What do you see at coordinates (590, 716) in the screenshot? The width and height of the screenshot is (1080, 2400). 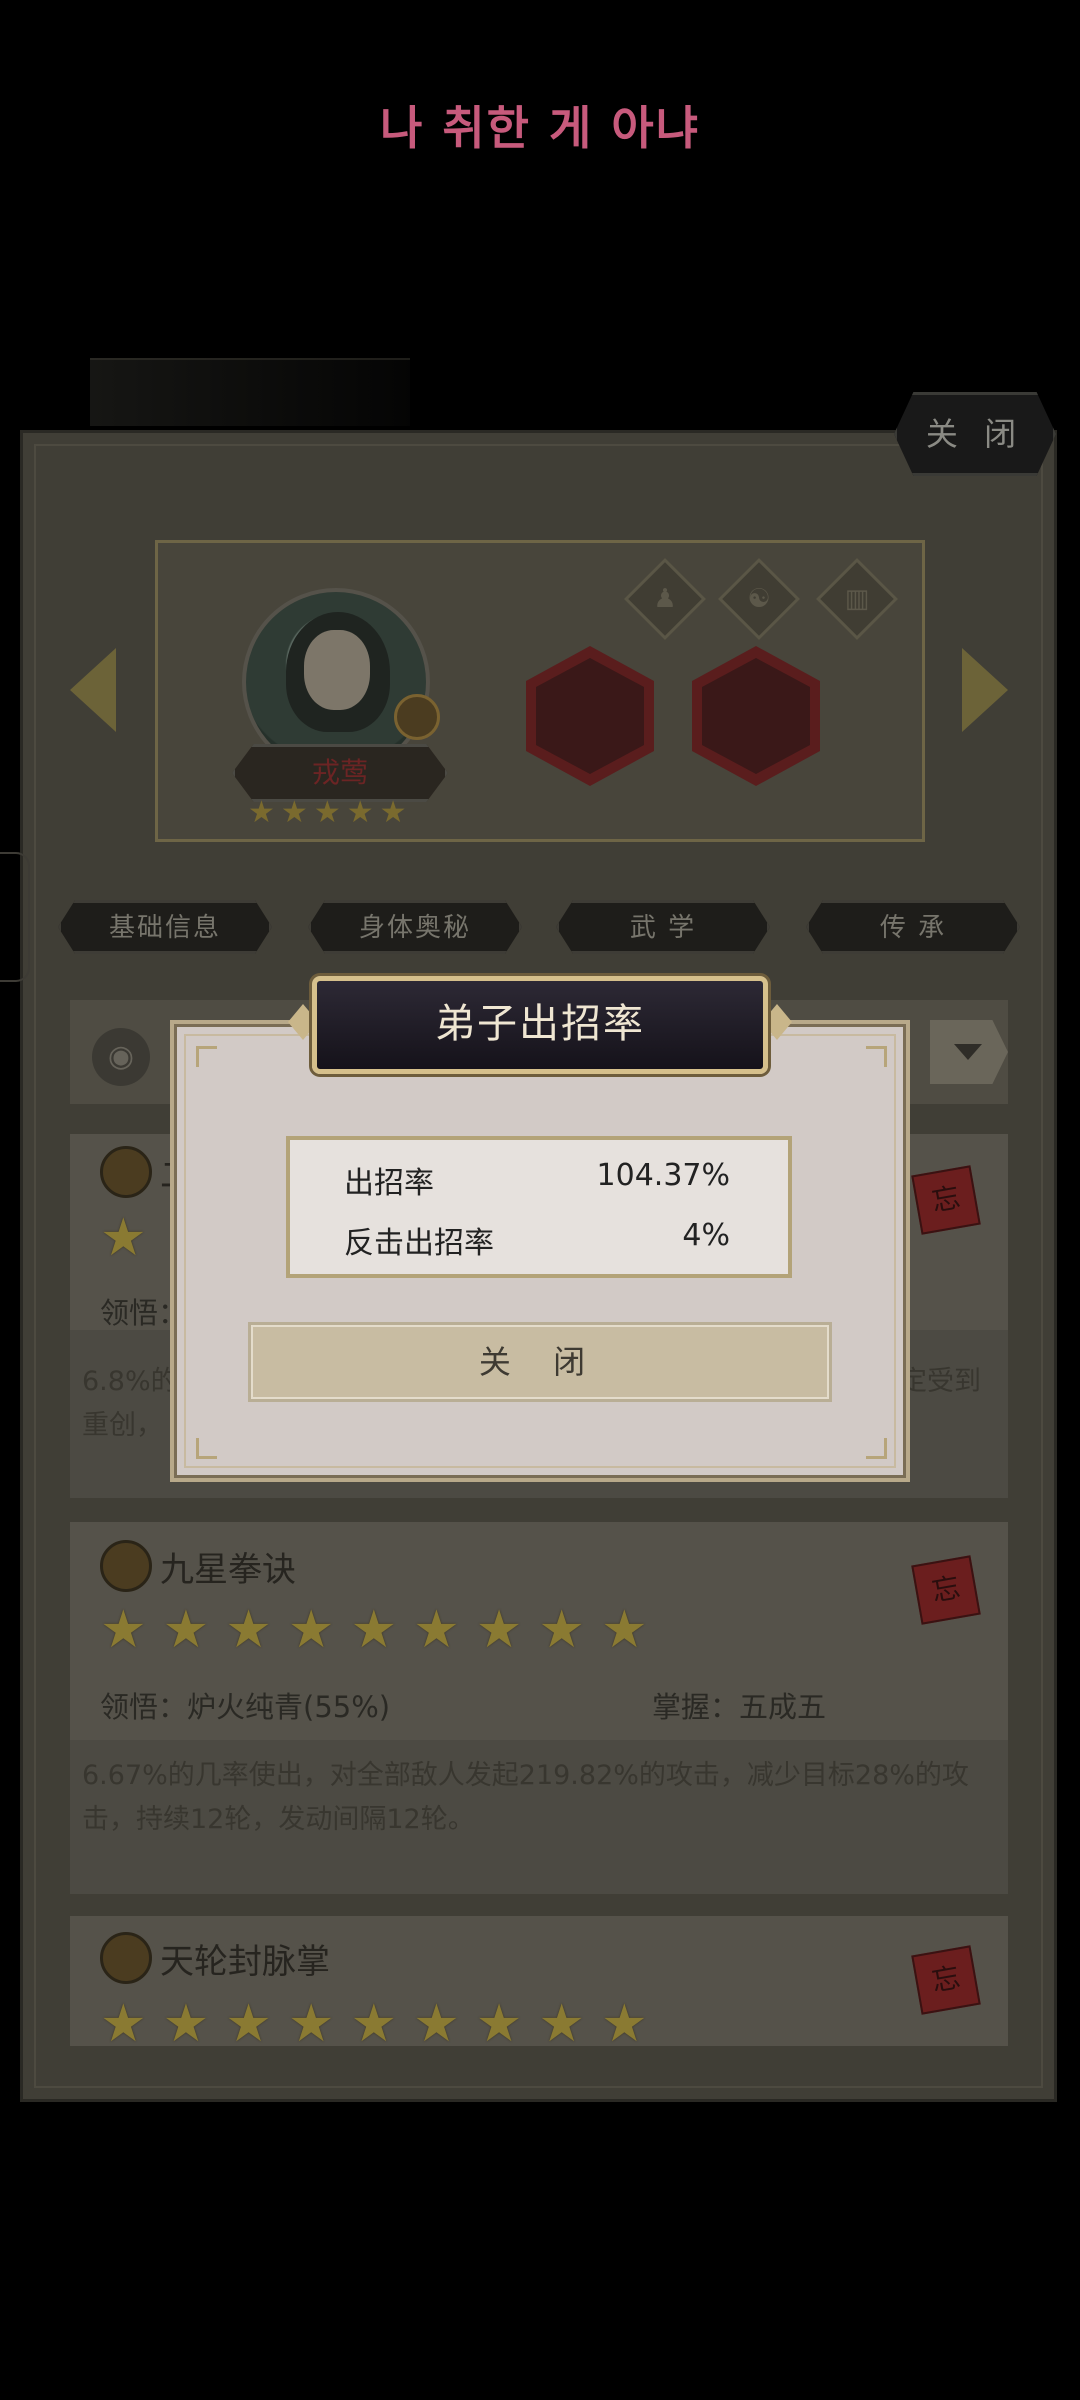 I see `weapon-icon` at bounding box center [590, 716].